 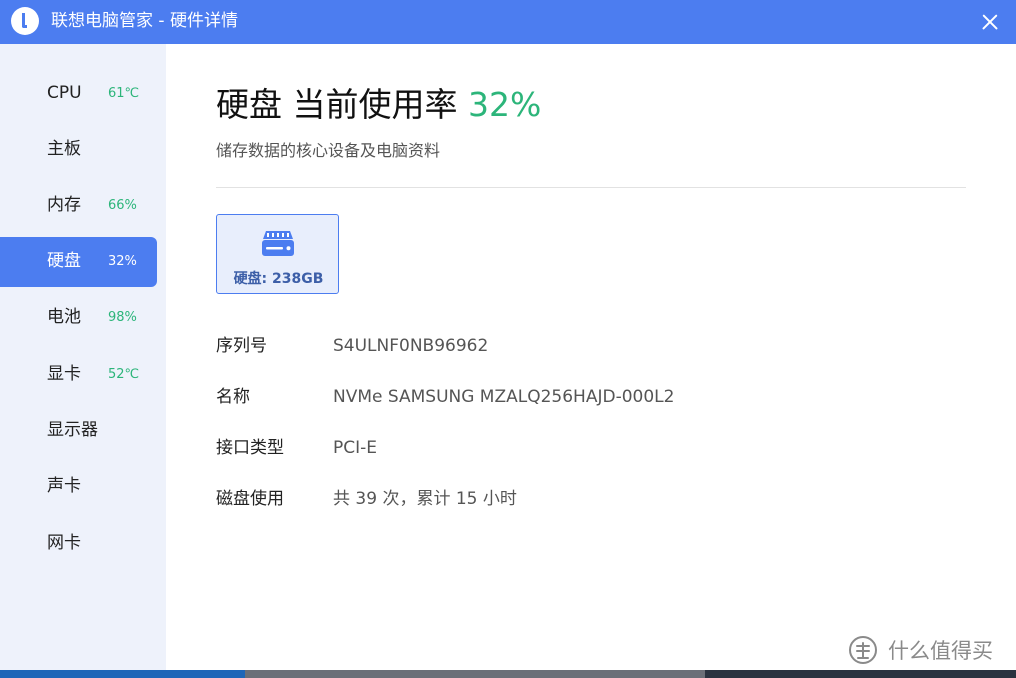 I want to click on detail-value: PCI-E, so click(x=355, y=448).